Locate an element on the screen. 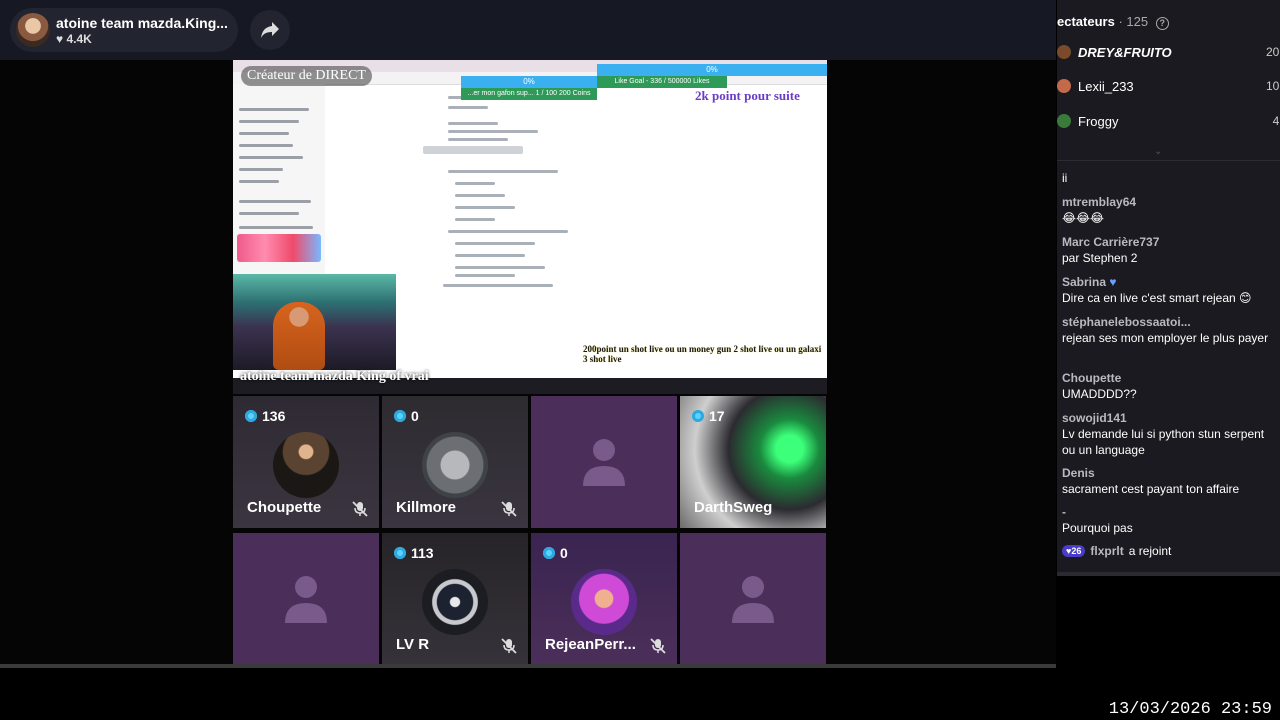 The image size is (1280, 720). guest-tile-darthsweg: 17 DarthSweg is located at coordinates (753, 462).